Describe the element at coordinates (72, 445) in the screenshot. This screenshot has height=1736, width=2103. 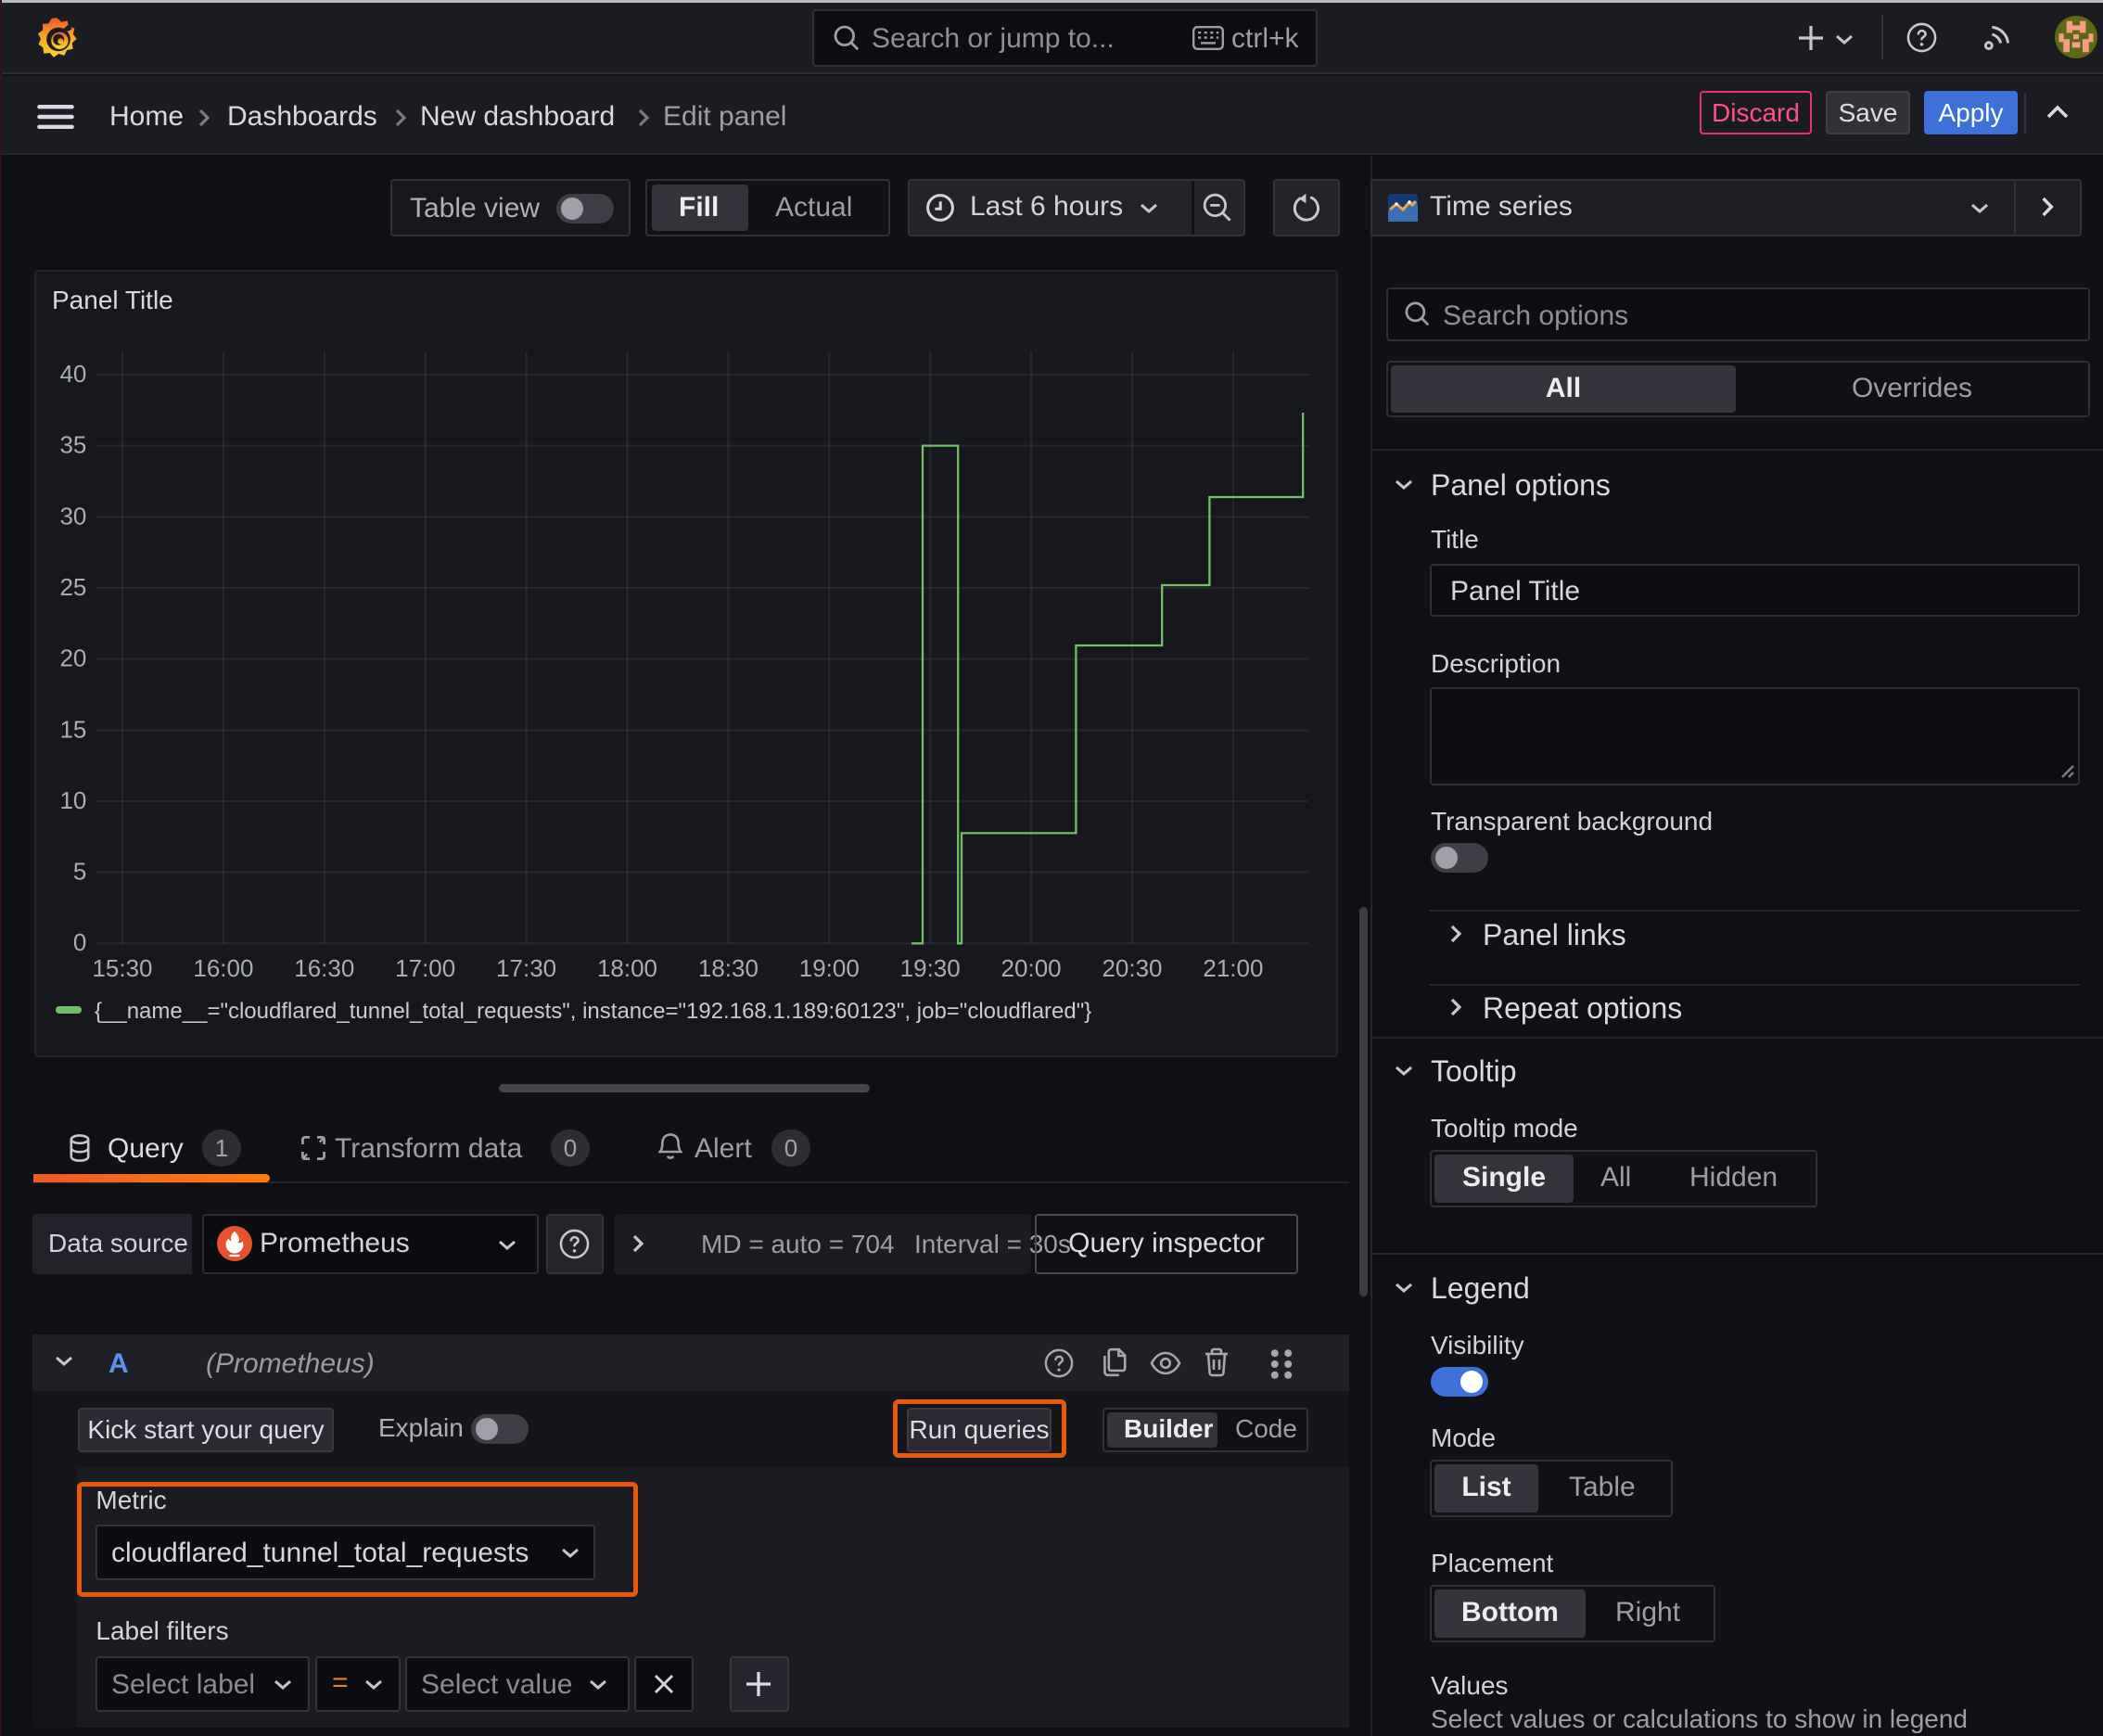
I see `svg-text: 35` at that location.